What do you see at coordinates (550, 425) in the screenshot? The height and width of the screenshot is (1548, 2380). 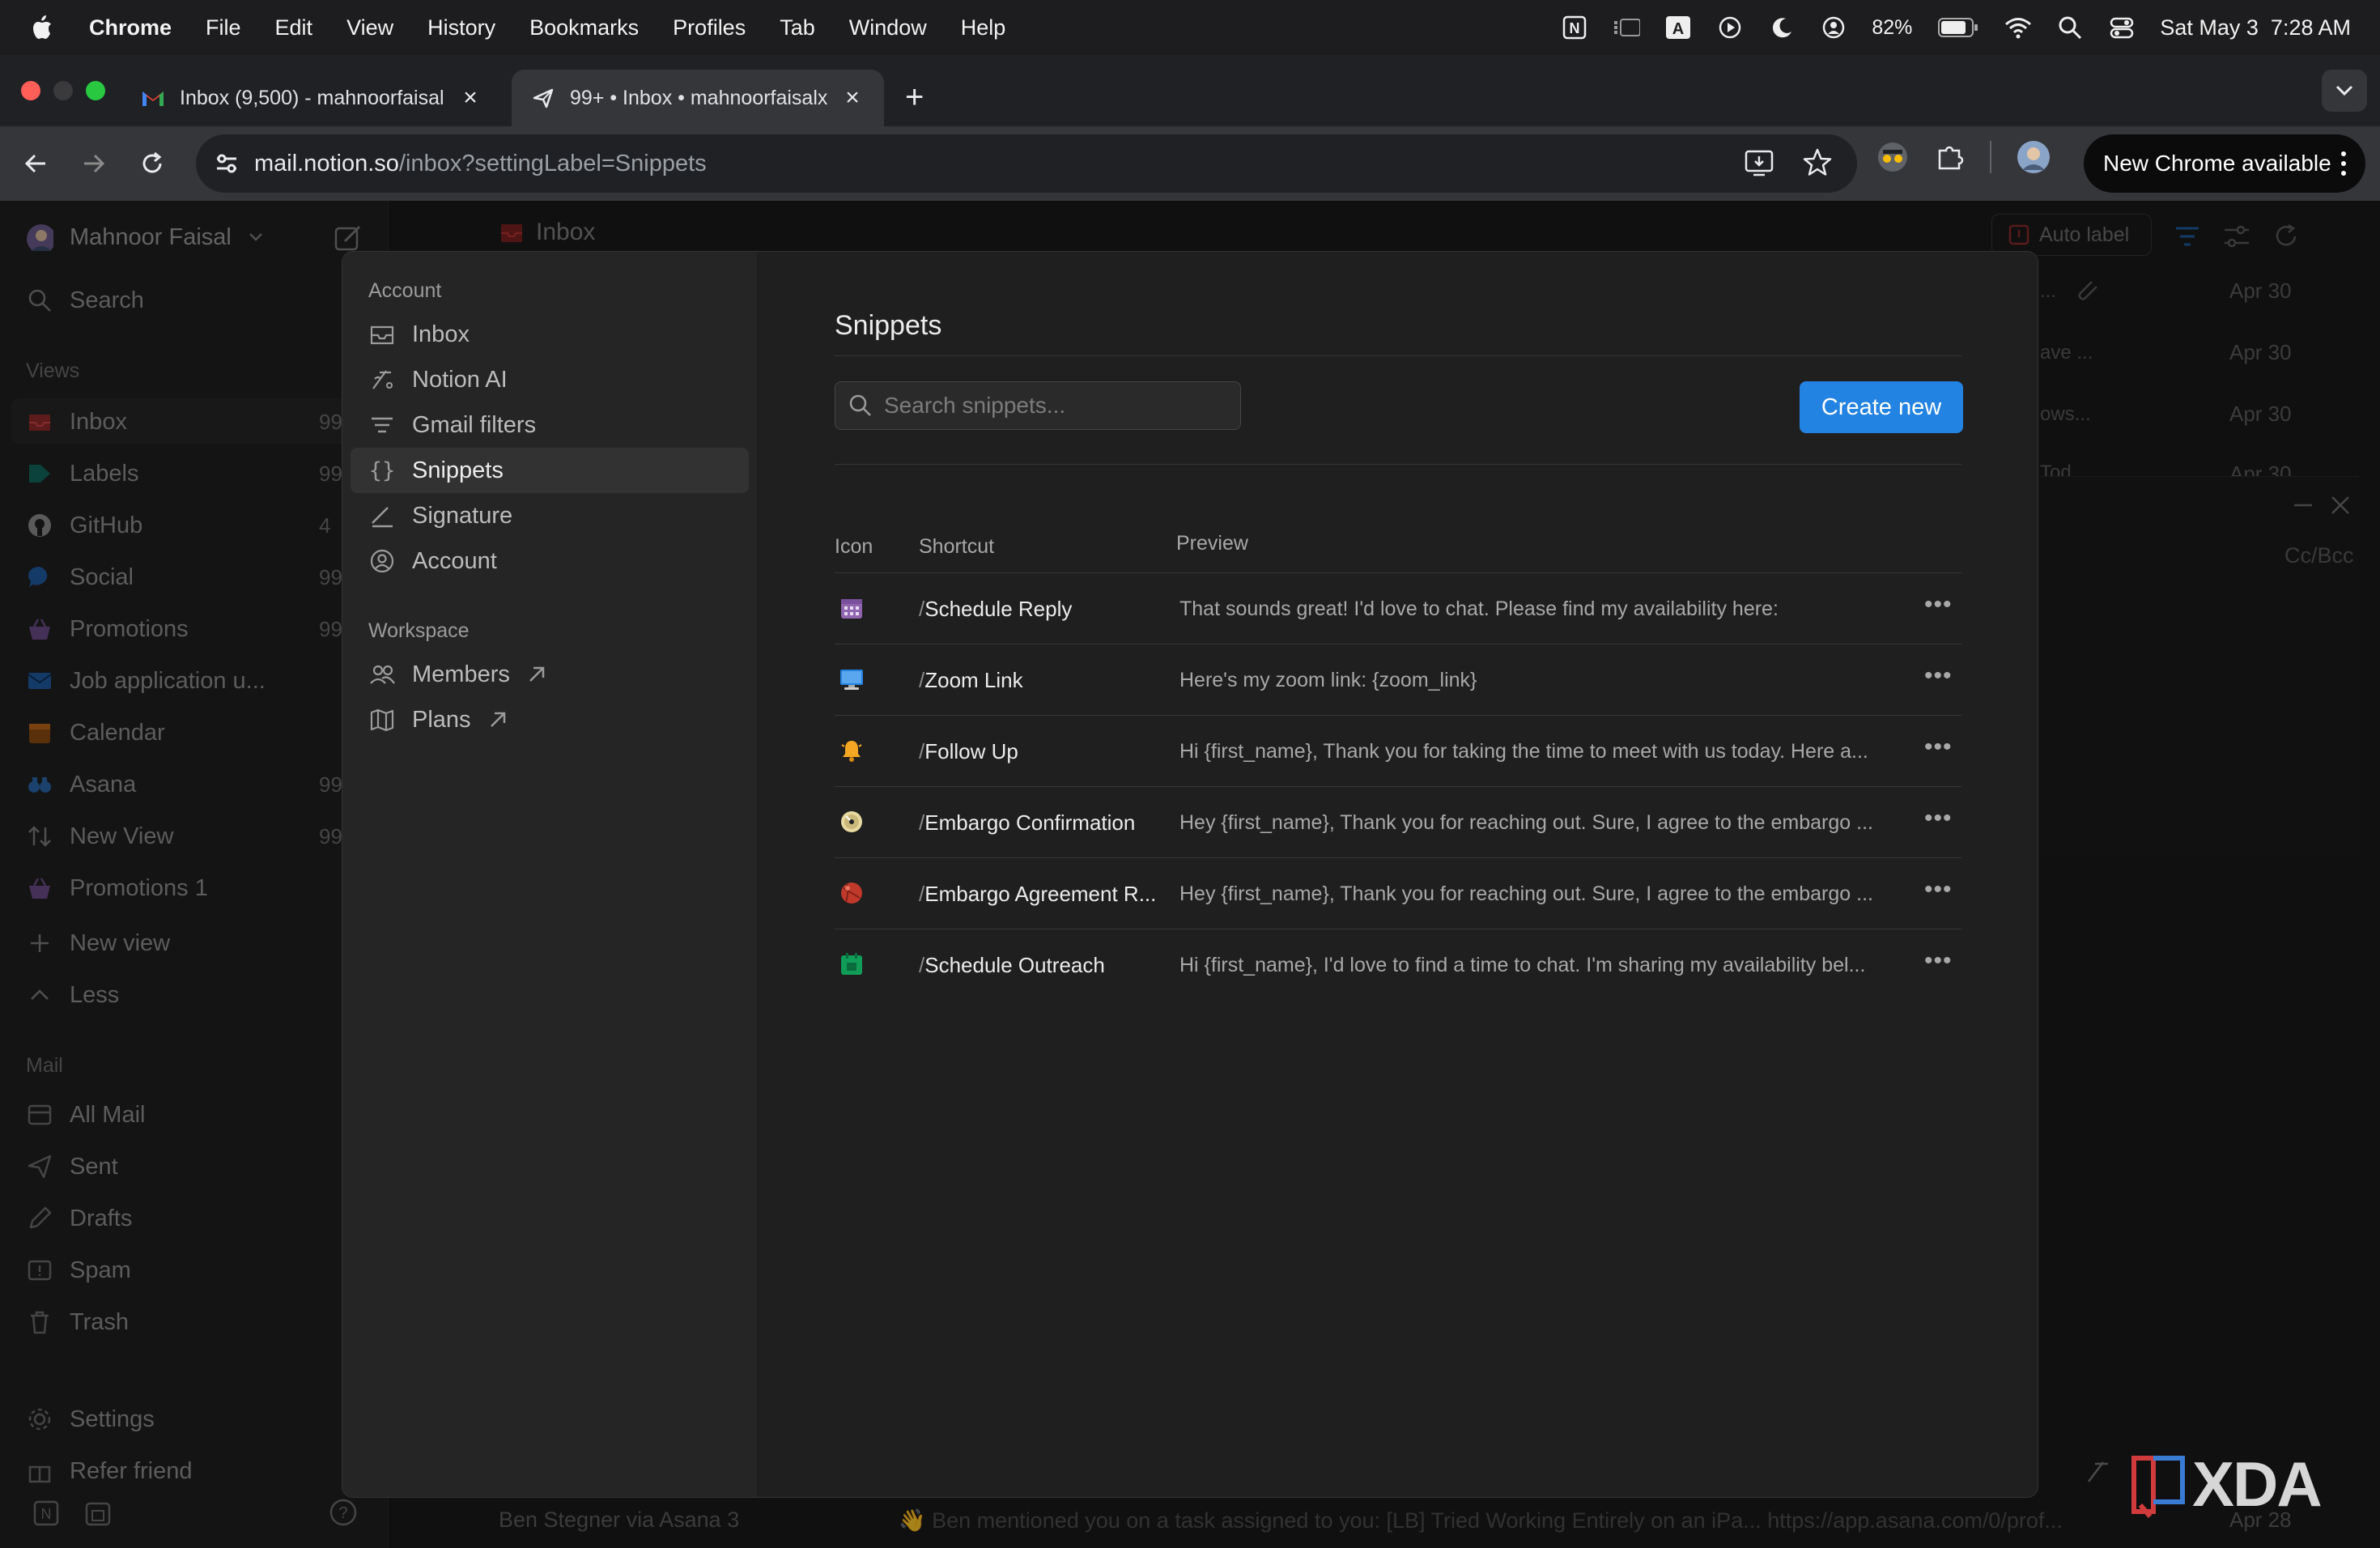 I see `settings-item-gmail-filters: Gmail filters` at bounding box center [550, 425].